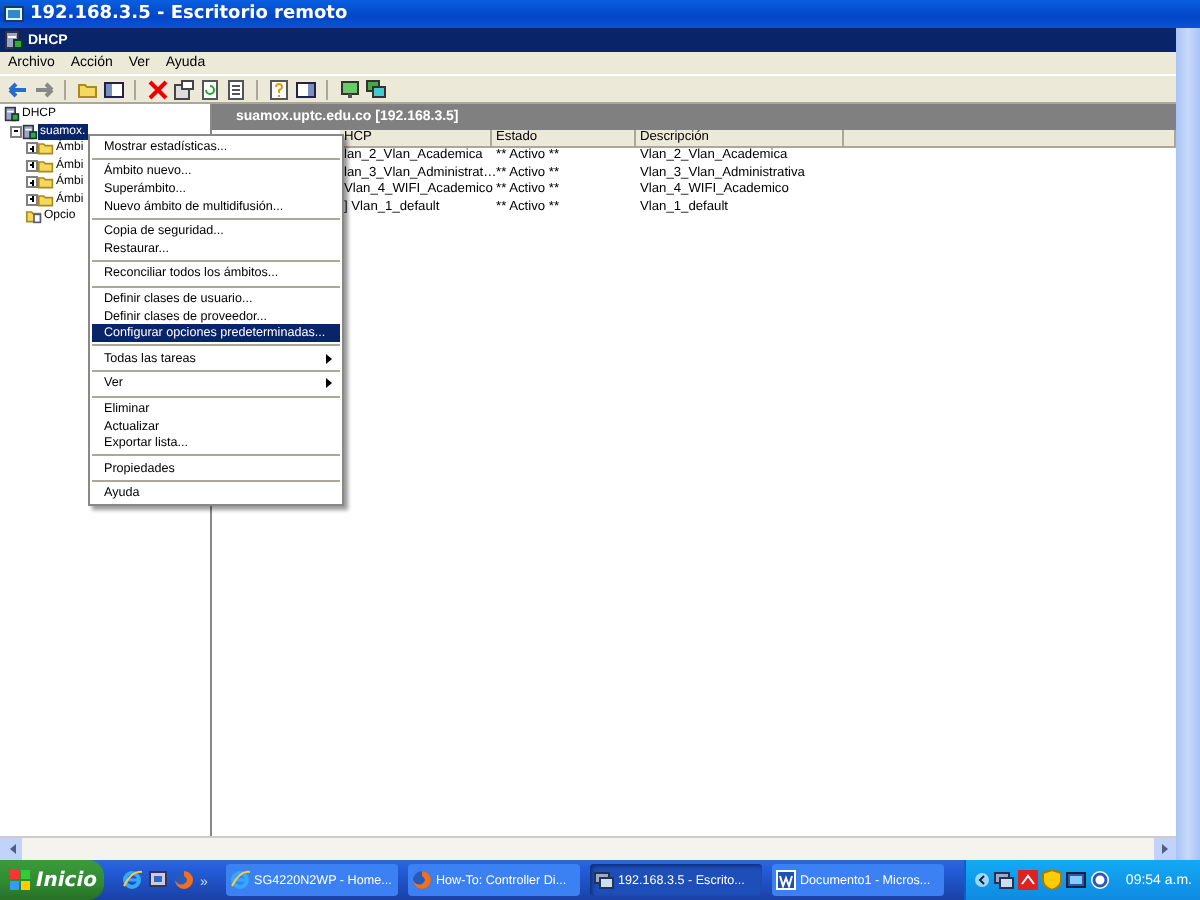 The image size is (1200, 900). I want to click on server-icon, so click(14, 40).